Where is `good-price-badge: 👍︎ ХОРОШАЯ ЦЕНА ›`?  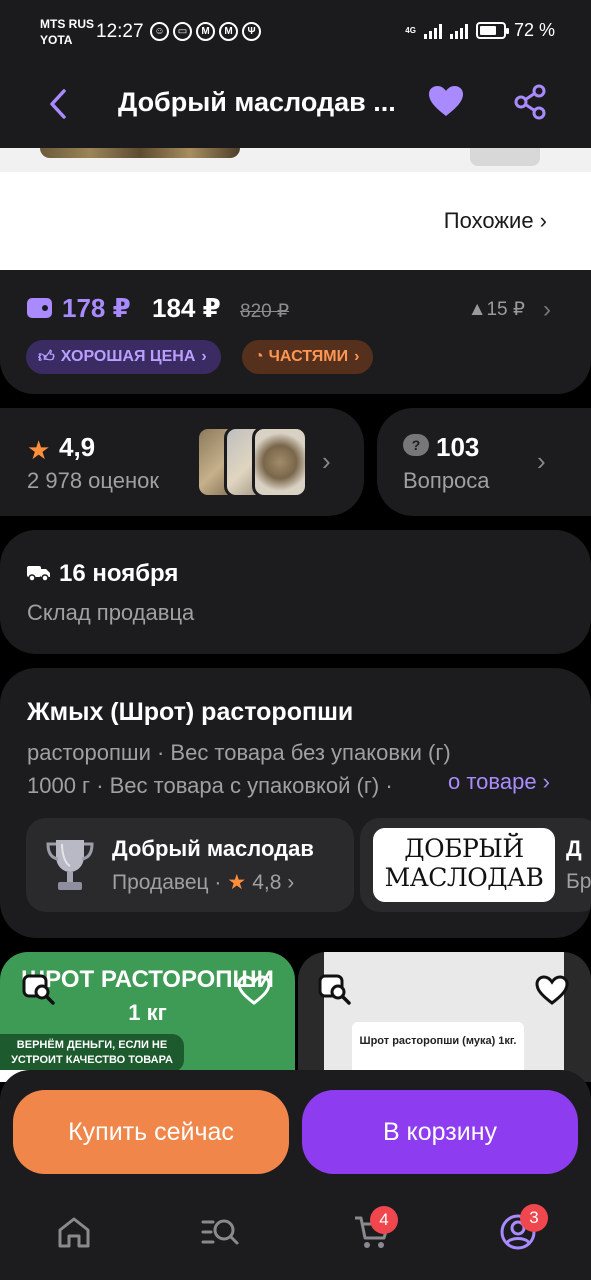
good-price-badge: 👍︎ ХОРОШАЯ ЦЕНА › is located at coordinates (123, 357).